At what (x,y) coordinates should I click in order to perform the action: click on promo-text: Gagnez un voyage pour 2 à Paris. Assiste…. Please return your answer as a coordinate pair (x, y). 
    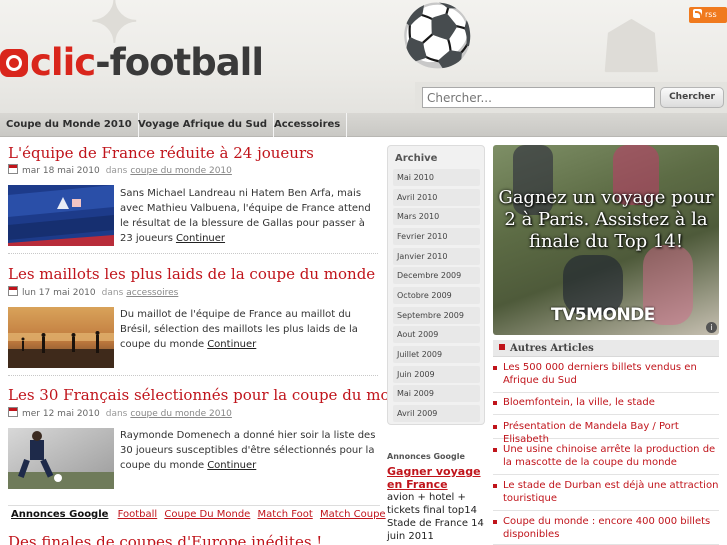
    Looking at the image, I should click on (606, 219).